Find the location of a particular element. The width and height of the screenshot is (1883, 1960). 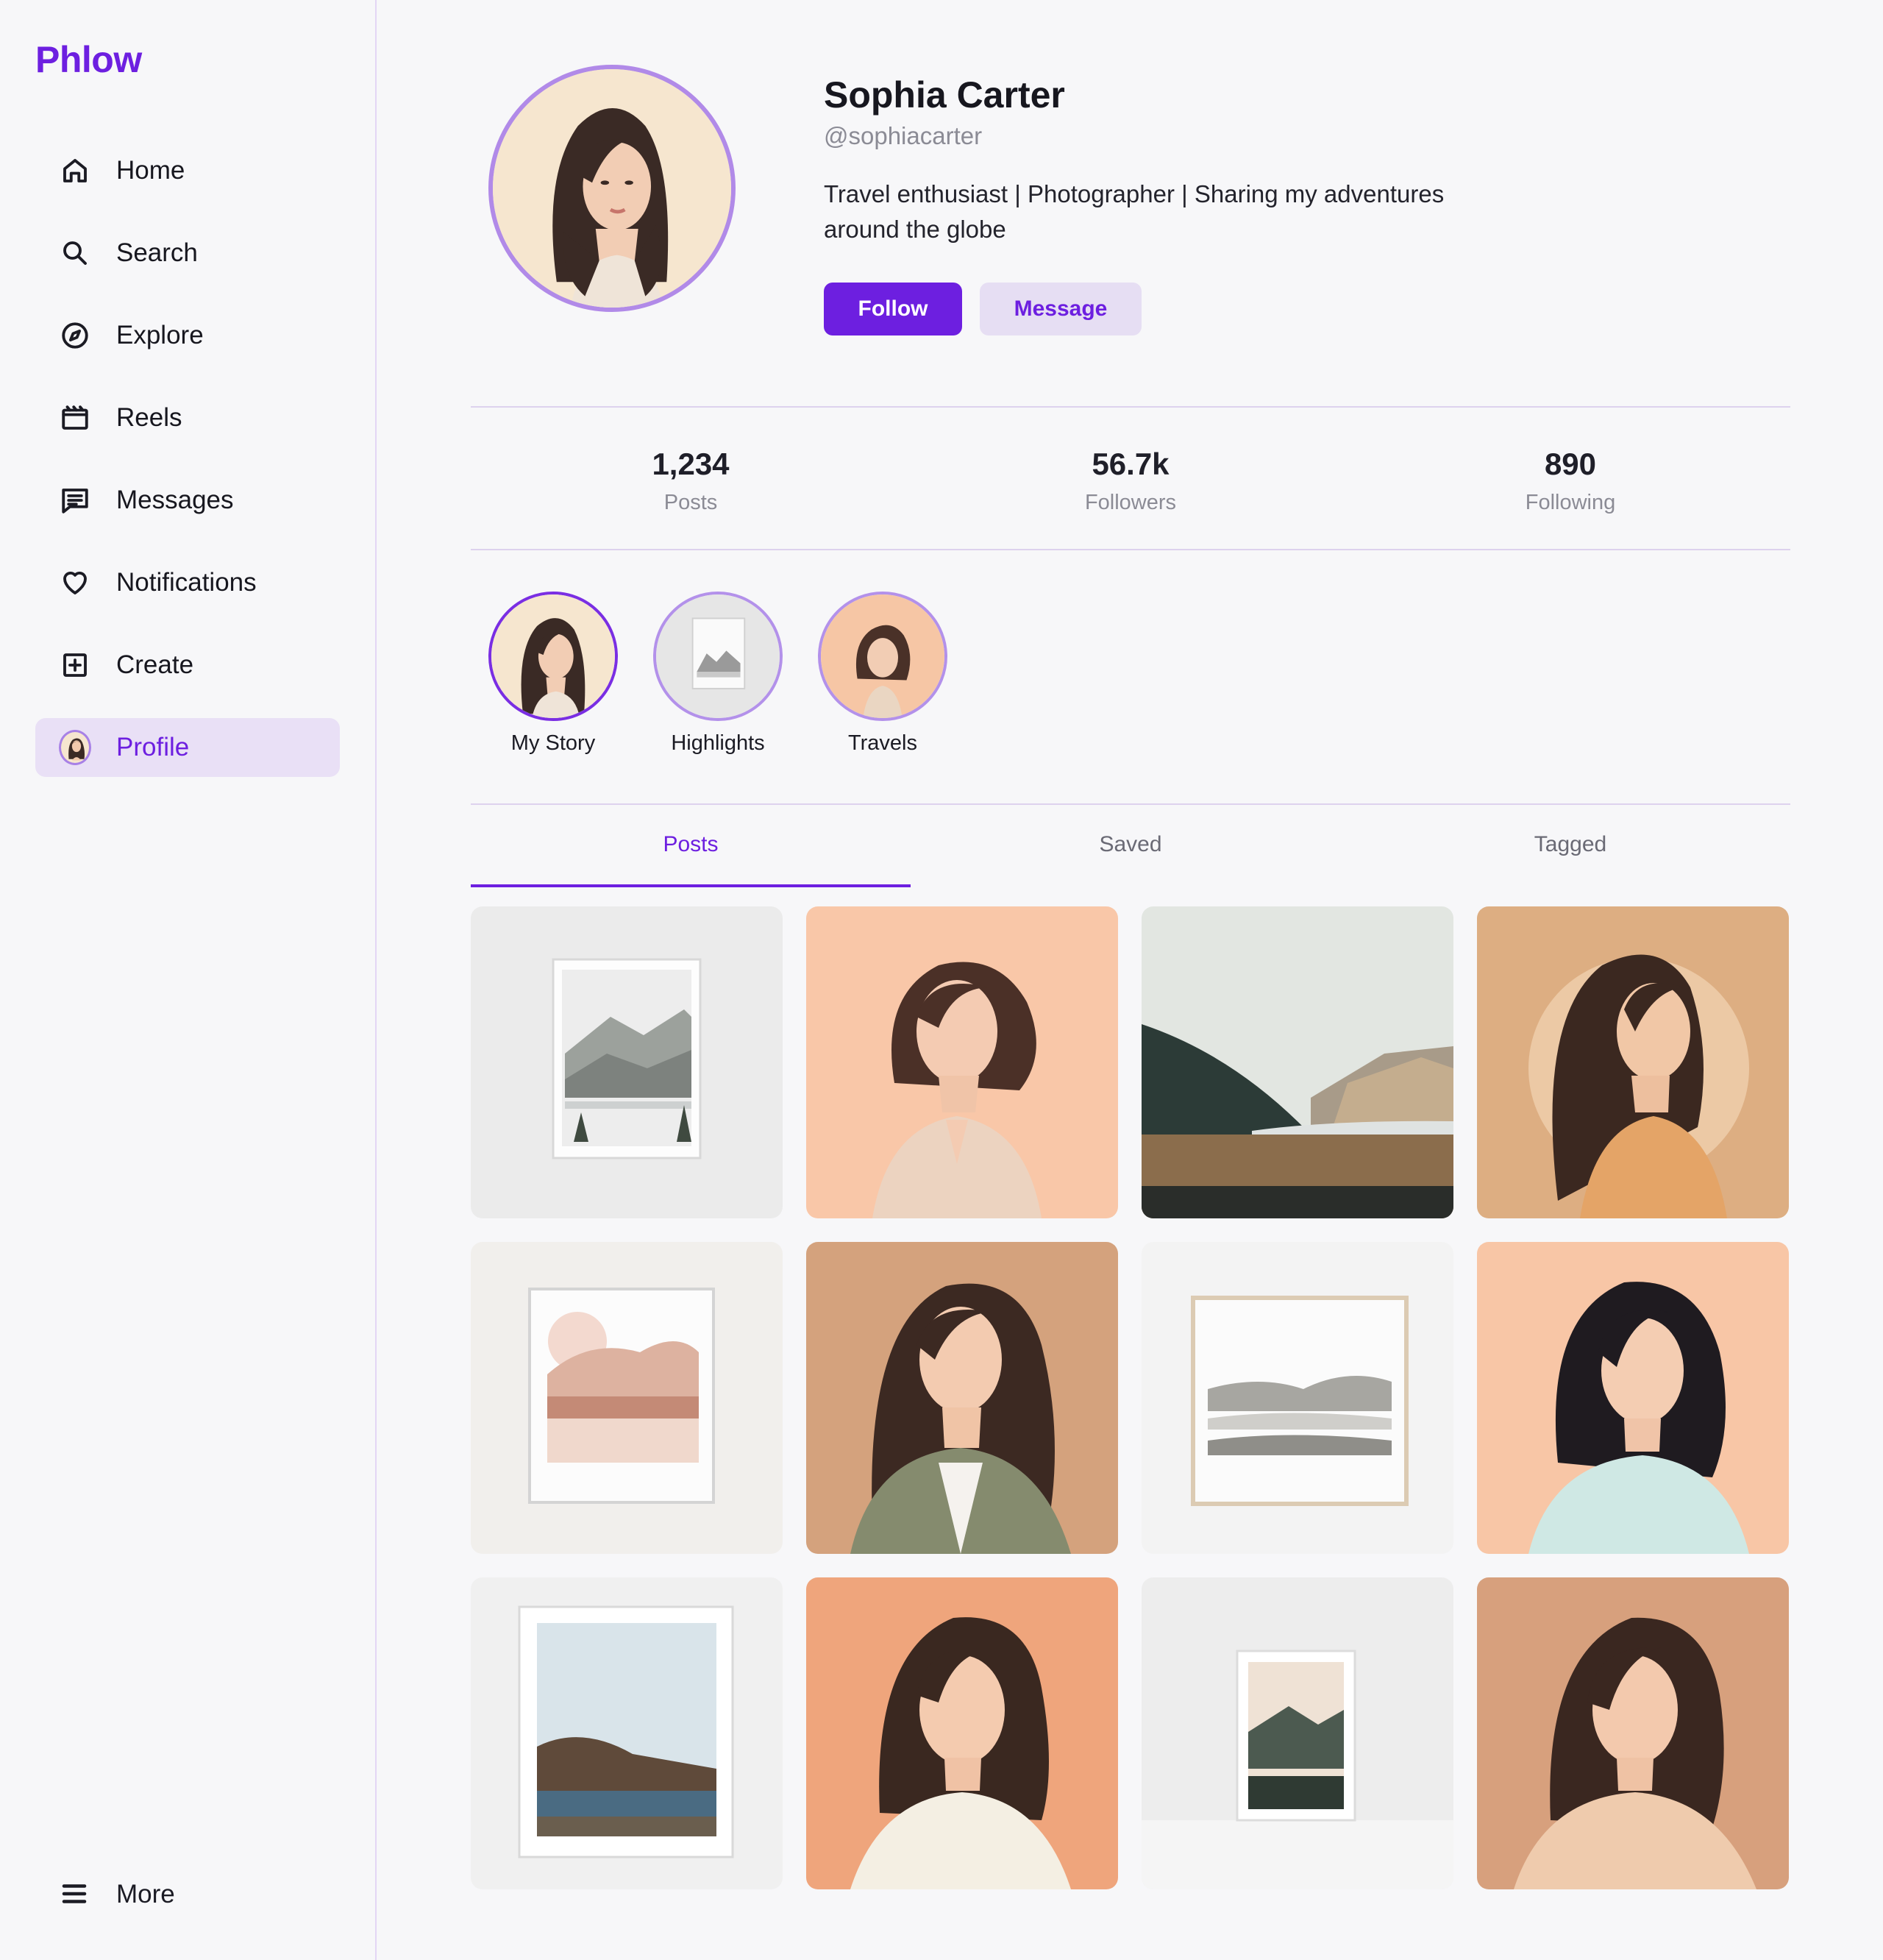

stat-value: 890 is located at coordinates (1570, 464).